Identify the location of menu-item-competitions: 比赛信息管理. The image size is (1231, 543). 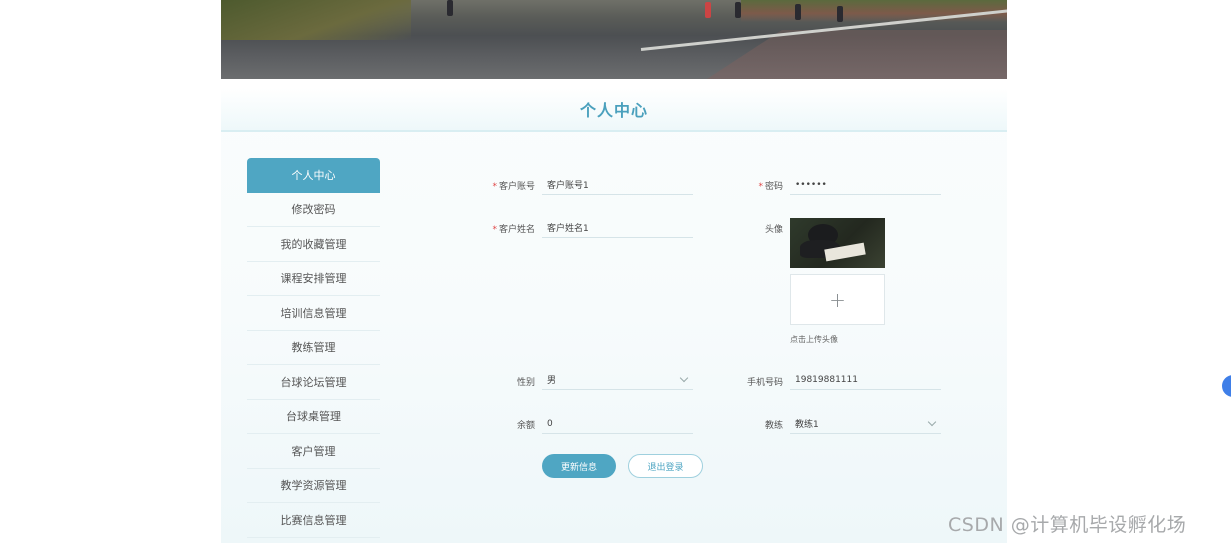
(313, 520).